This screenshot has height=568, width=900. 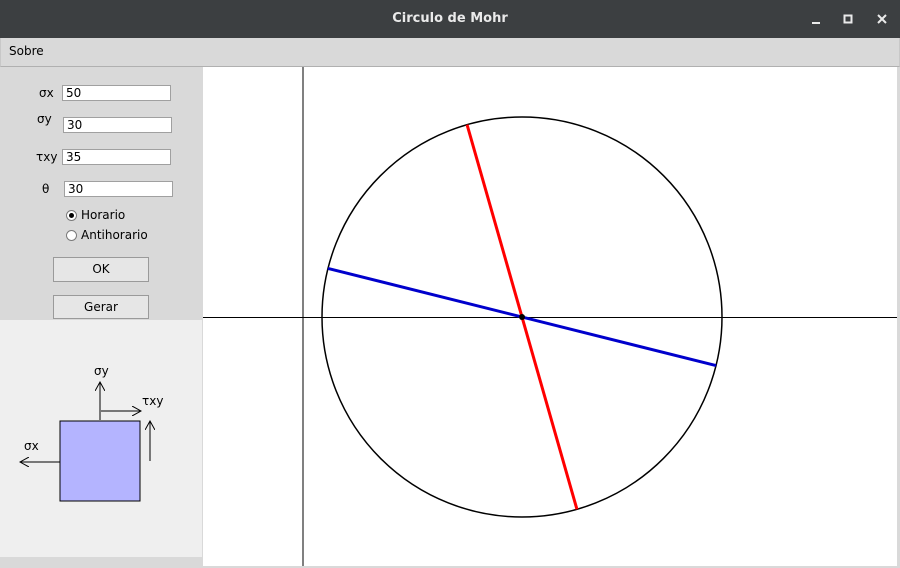 I want to click on title-bar: Circulo de Mohr, so click(x=450, y=19).